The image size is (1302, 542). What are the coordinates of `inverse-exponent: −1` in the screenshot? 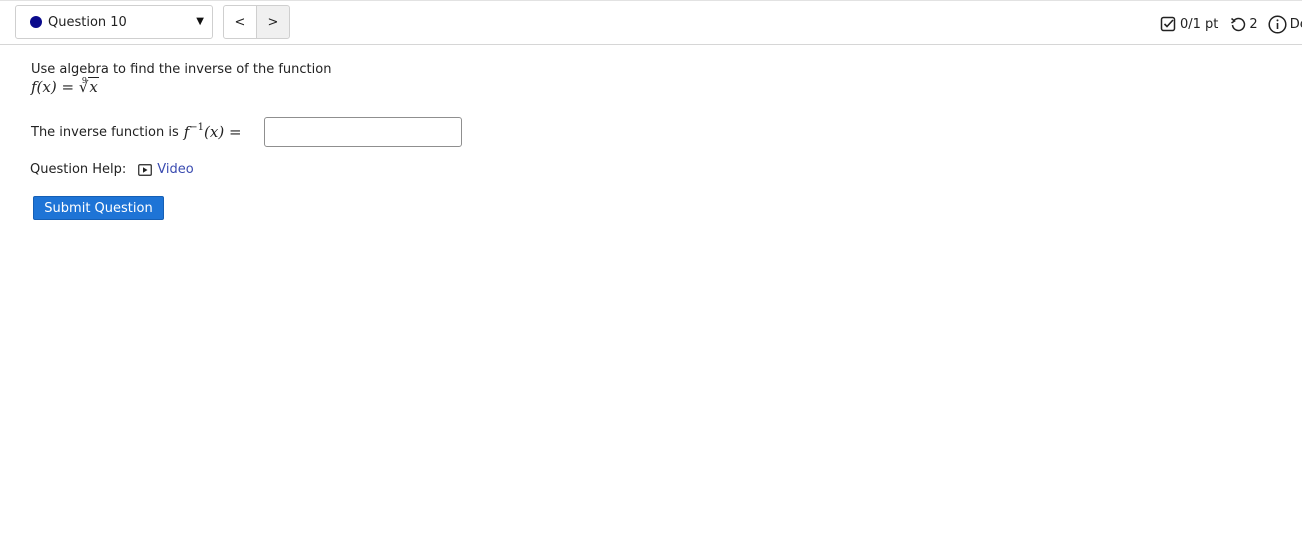 It's located at (197, 127).